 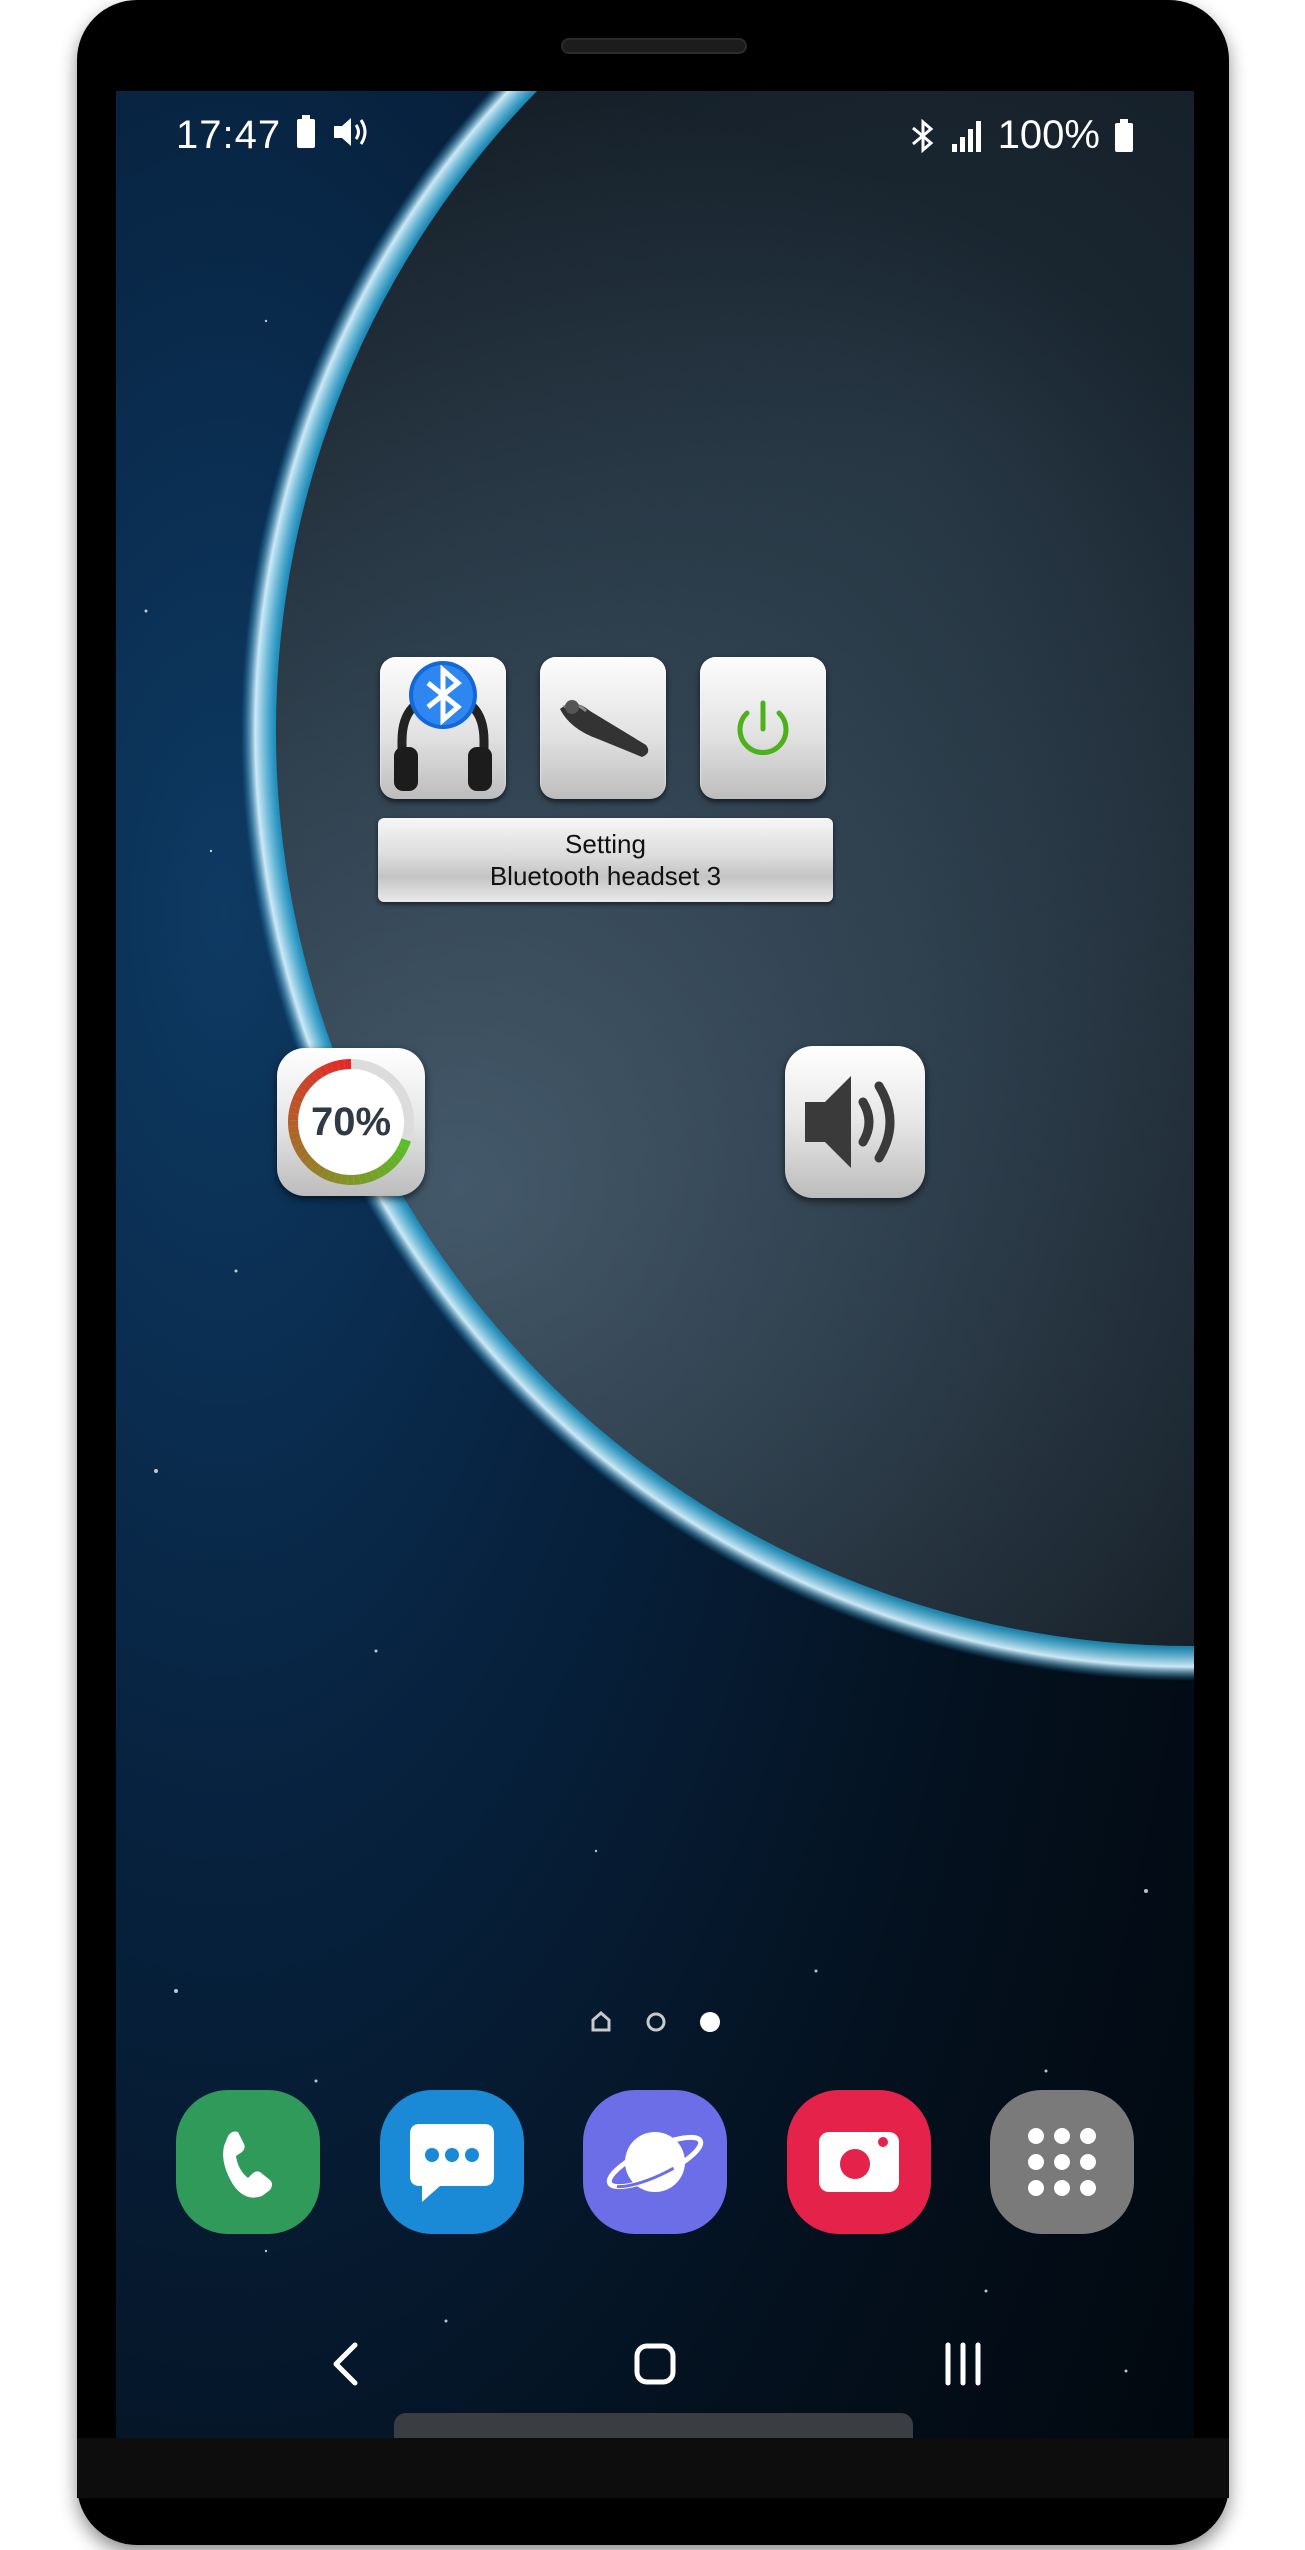 I want to click on page-dot, so click(x=656, y=2022).